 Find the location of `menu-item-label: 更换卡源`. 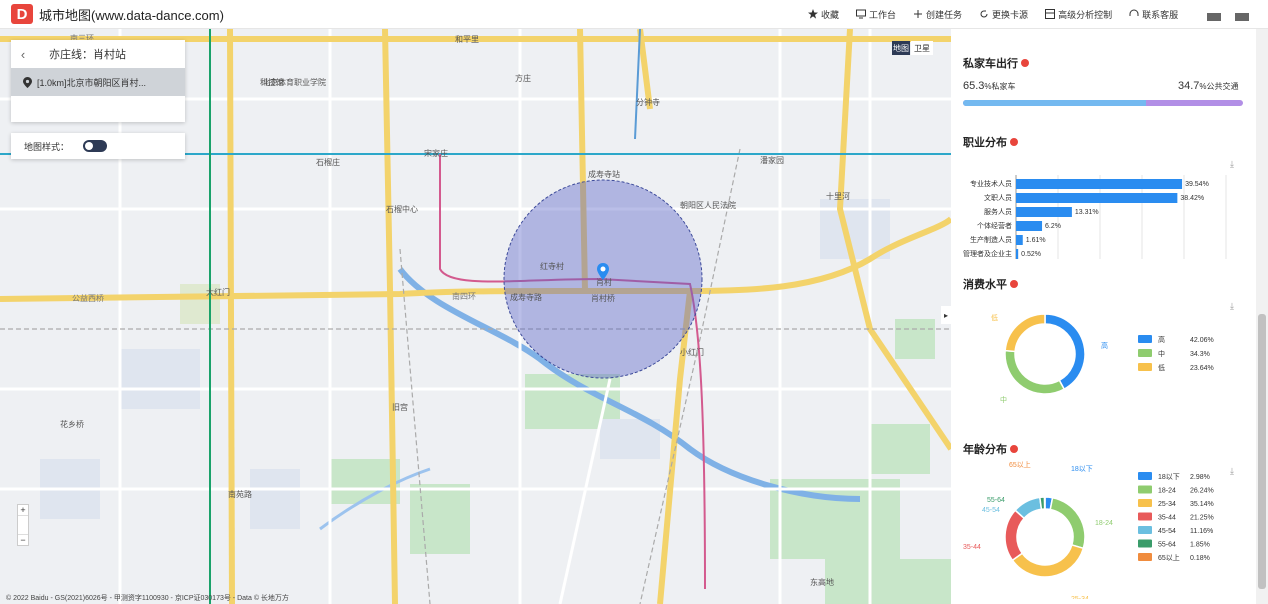

menu-item-label: 更换卡源 is located at coordinates (1010, 15).